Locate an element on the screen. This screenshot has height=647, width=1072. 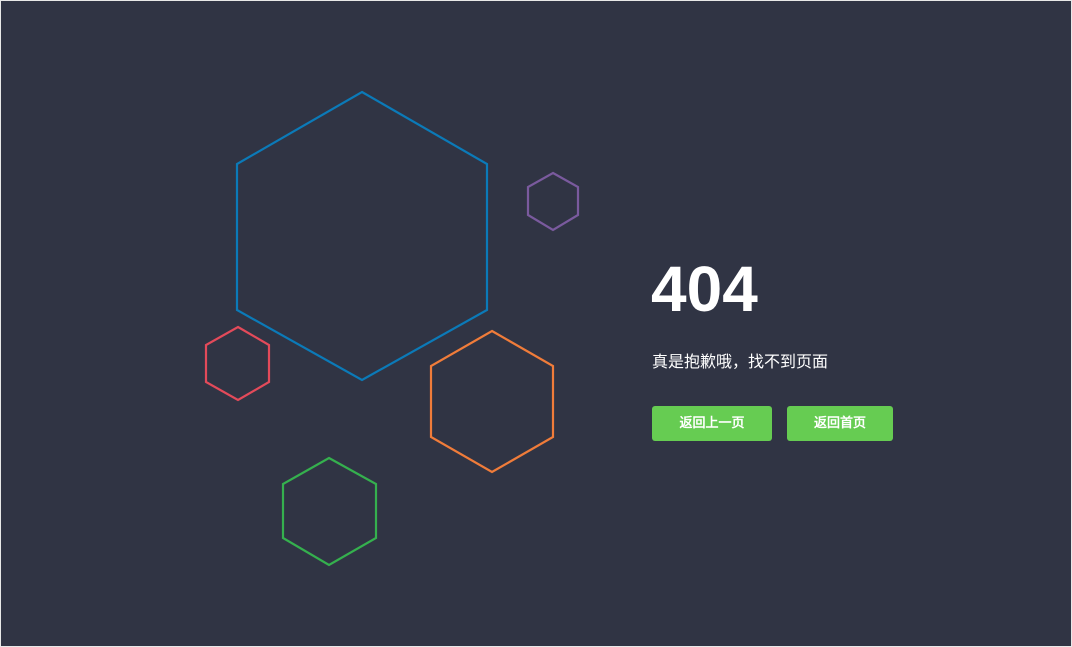
green-hexagon is located at coordinates (329, 511).